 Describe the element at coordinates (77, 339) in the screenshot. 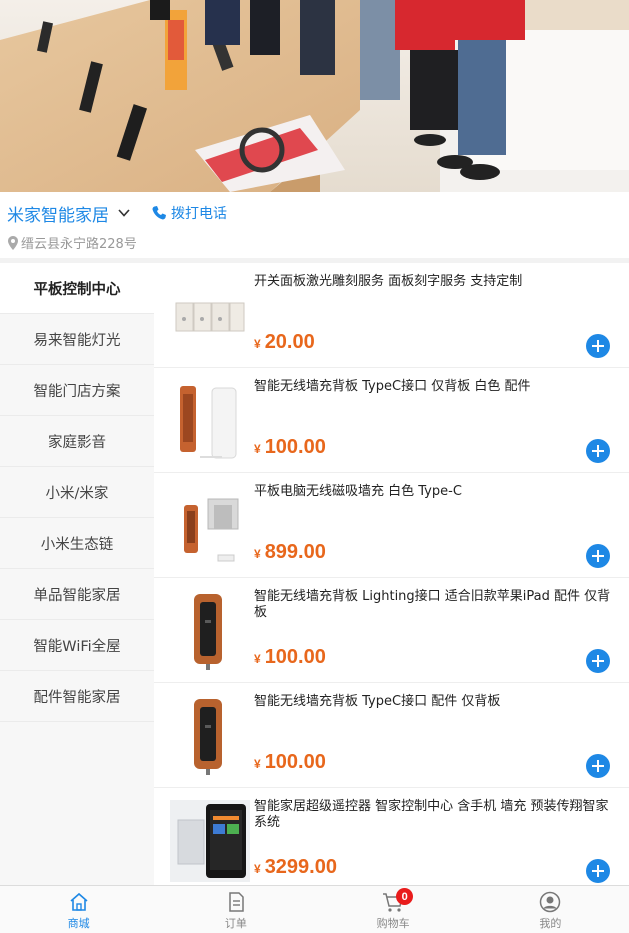

I see `category-item-yeelight: 易来智能灯光` at that location.